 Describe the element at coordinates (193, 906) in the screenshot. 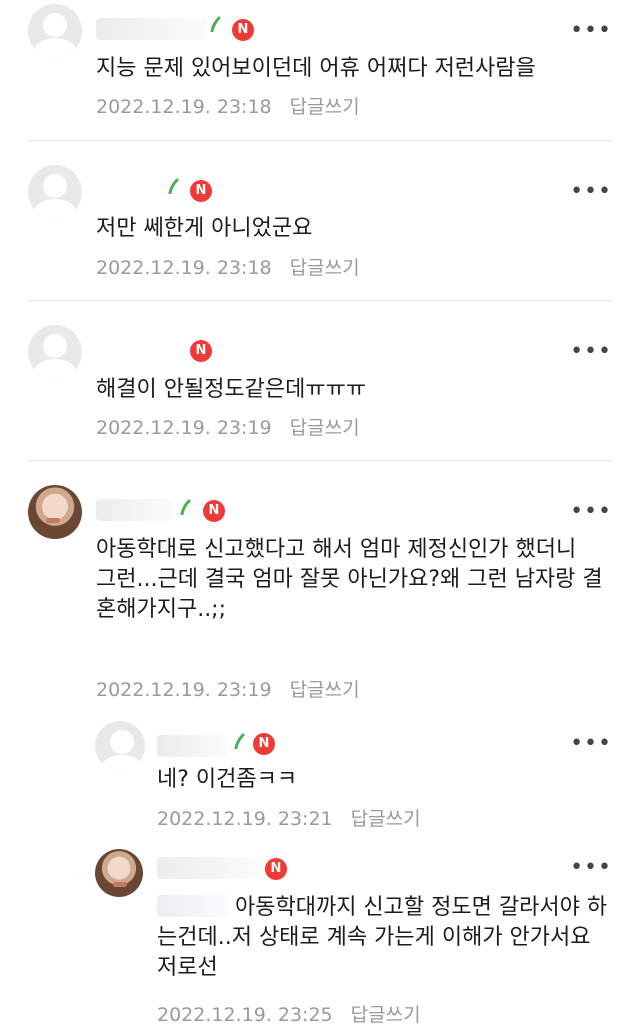

I see `mention-tag-blurred` at that location.